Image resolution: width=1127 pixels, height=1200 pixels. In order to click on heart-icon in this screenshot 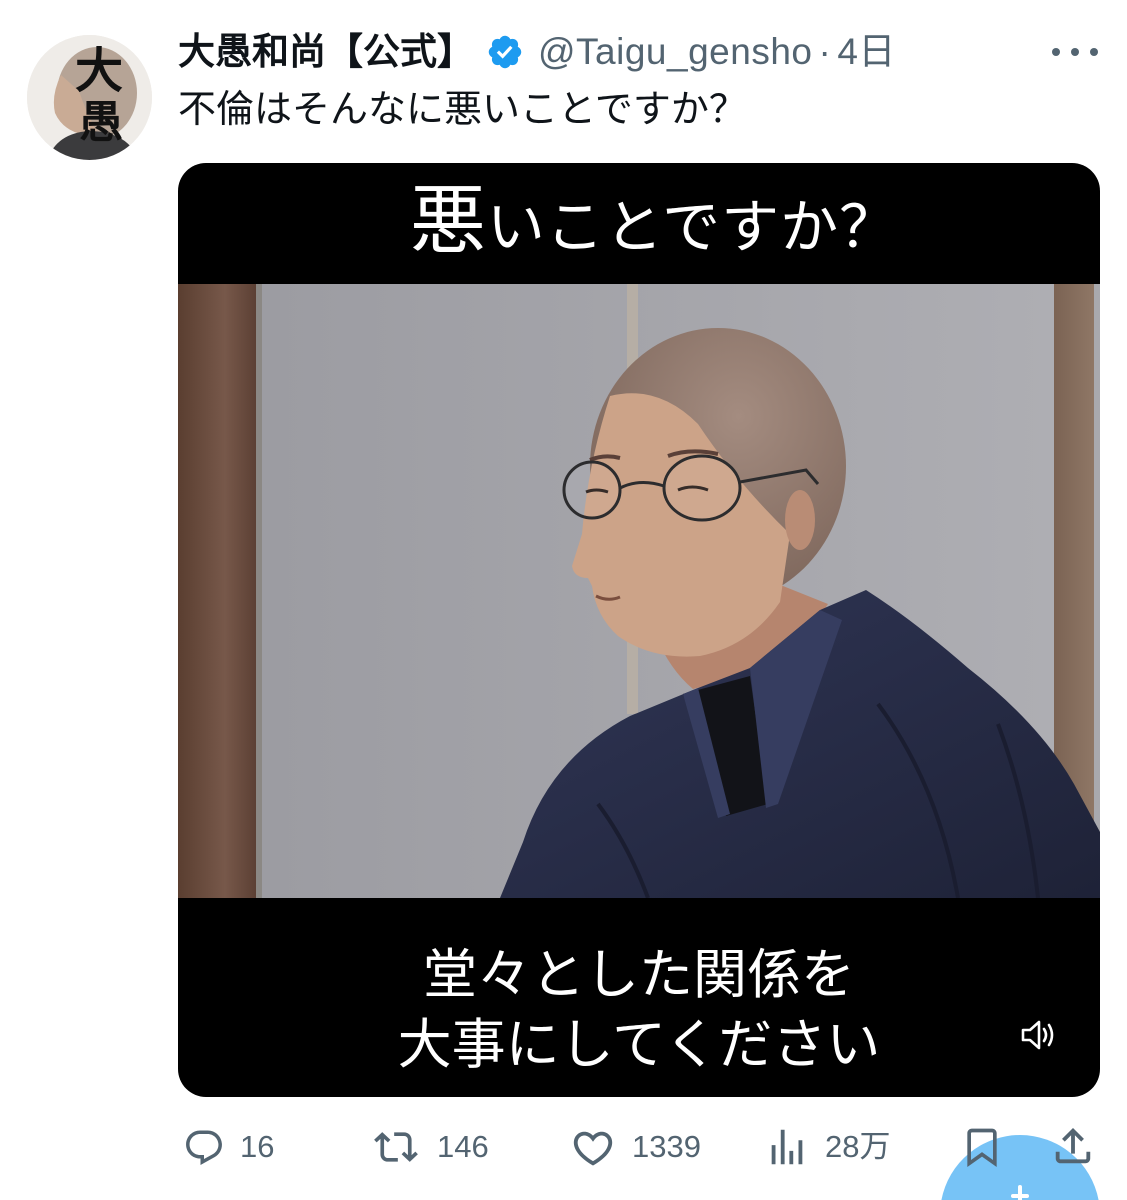, I will do `click(593, 1148)`.